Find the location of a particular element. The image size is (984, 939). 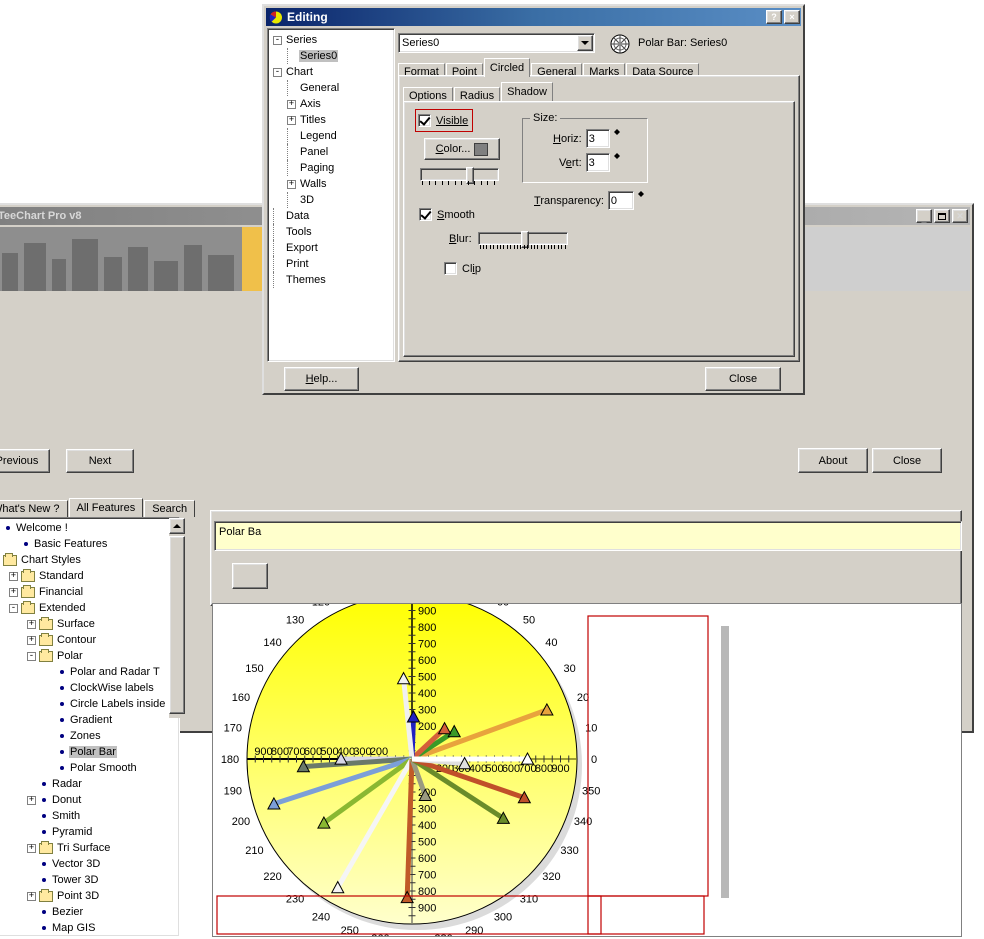

tab-all-features: All Features is located at coordinates (106, 507).